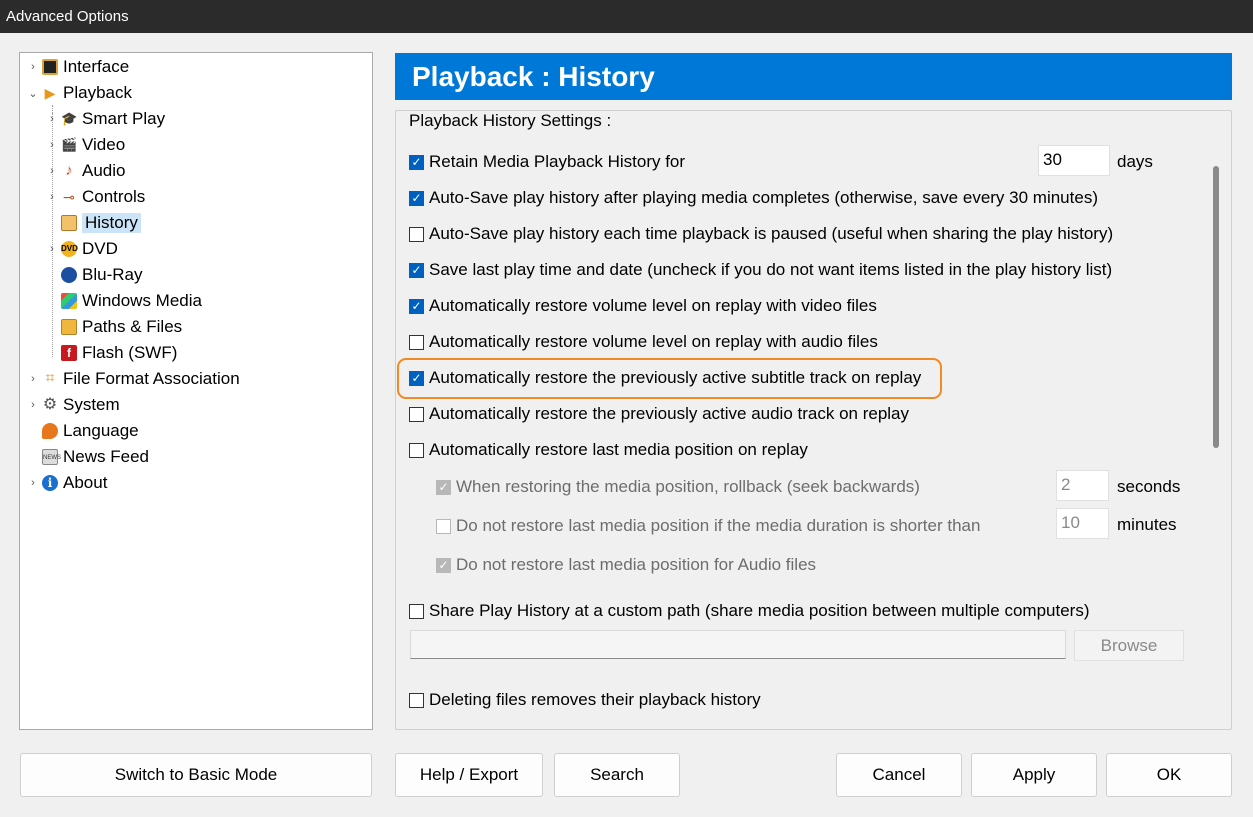 The image size is (1253, 817). What do you see at coordinates (67, 483) in the screenshot?
I see `tree-item-about: › i About` at bounding box center [67, 483].